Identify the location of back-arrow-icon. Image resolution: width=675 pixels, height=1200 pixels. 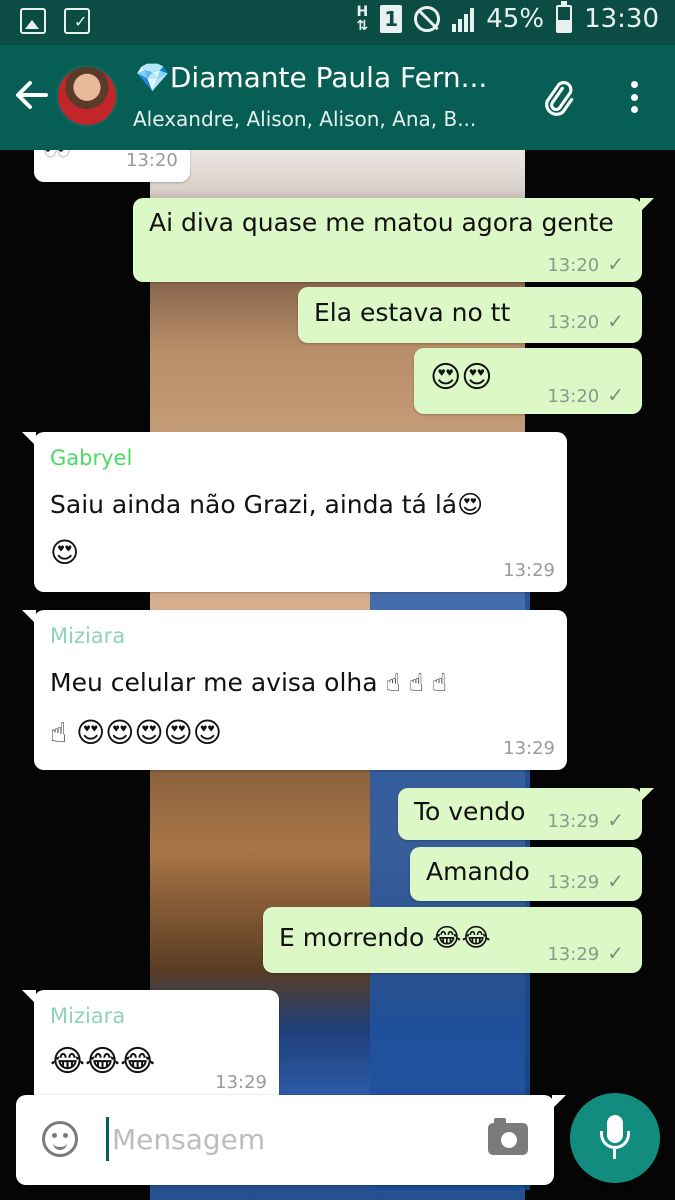
(32, 95).